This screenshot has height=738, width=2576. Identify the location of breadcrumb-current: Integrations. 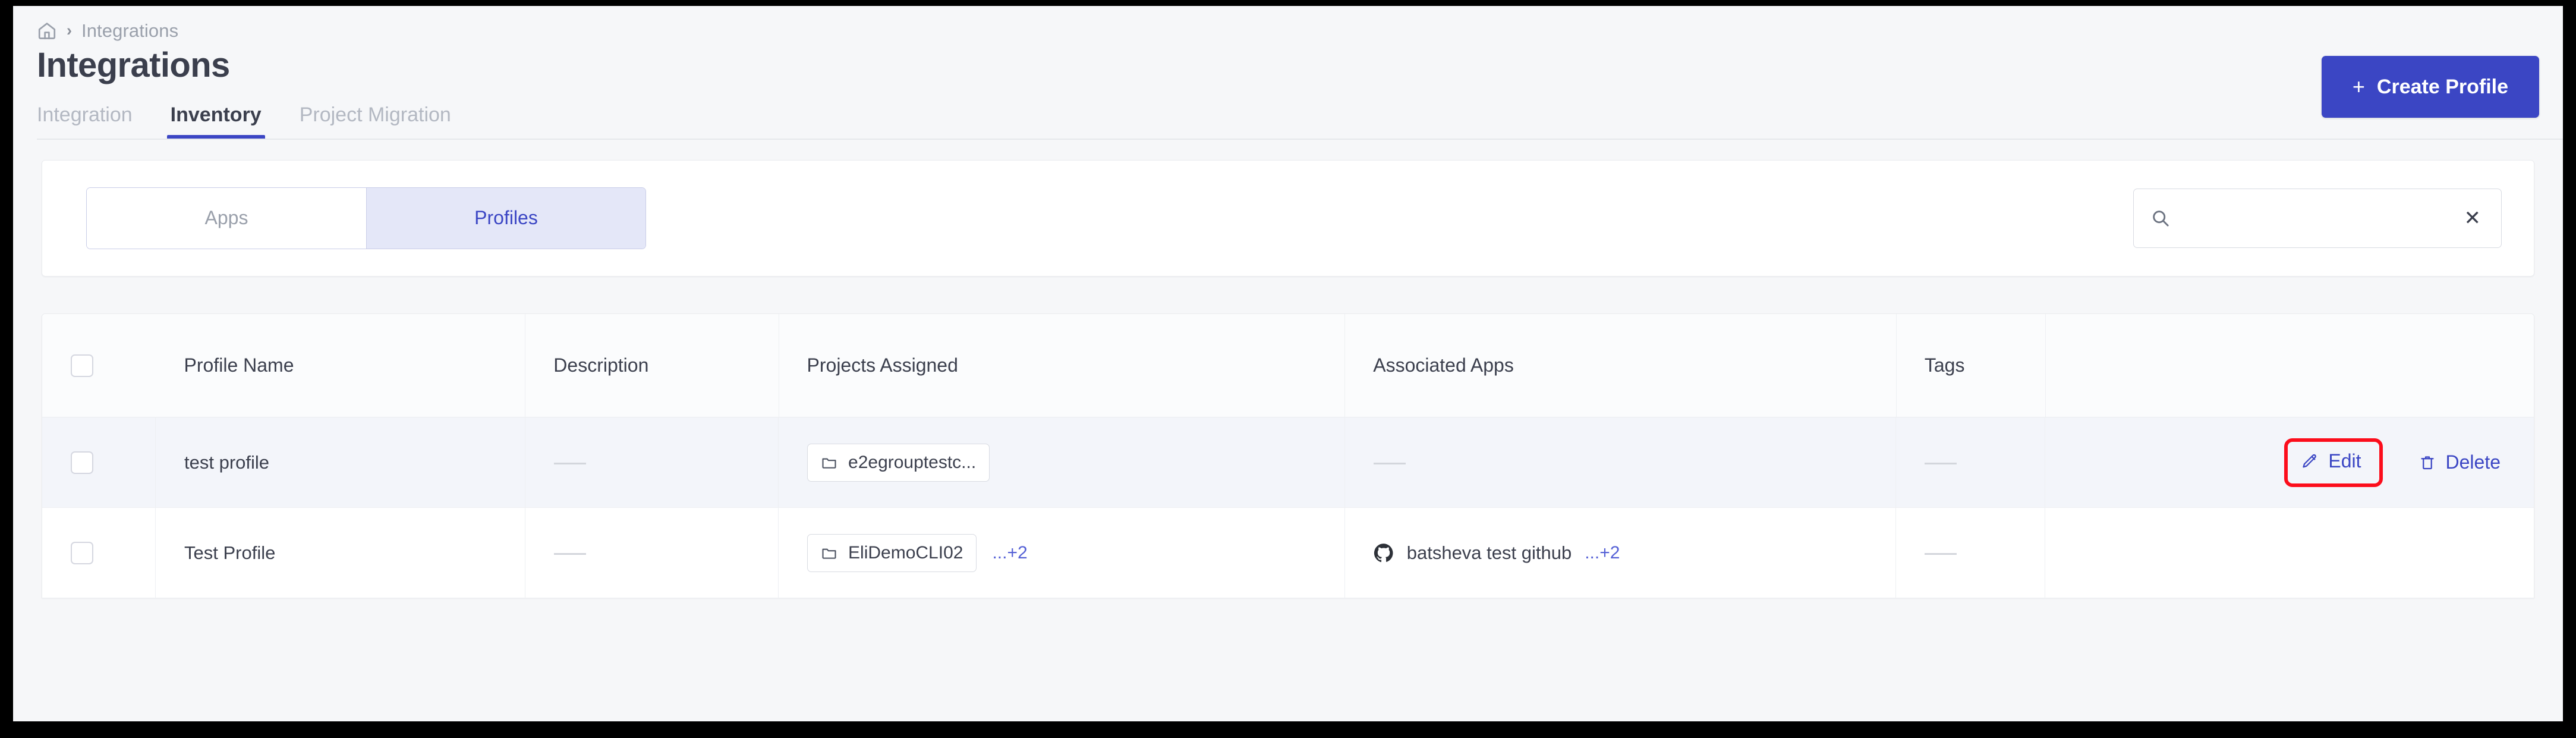
(129, 31).